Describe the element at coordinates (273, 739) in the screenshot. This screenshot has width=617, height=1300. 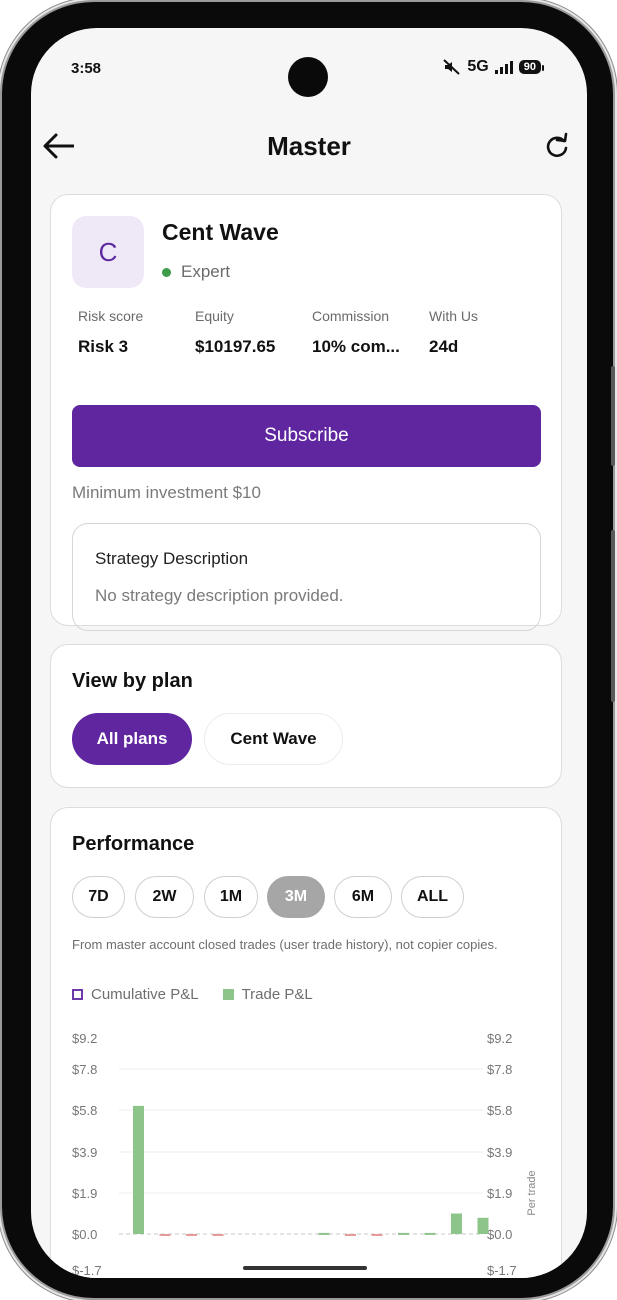
I see `plan-option-cent-wave: Cent Wave` at that location.